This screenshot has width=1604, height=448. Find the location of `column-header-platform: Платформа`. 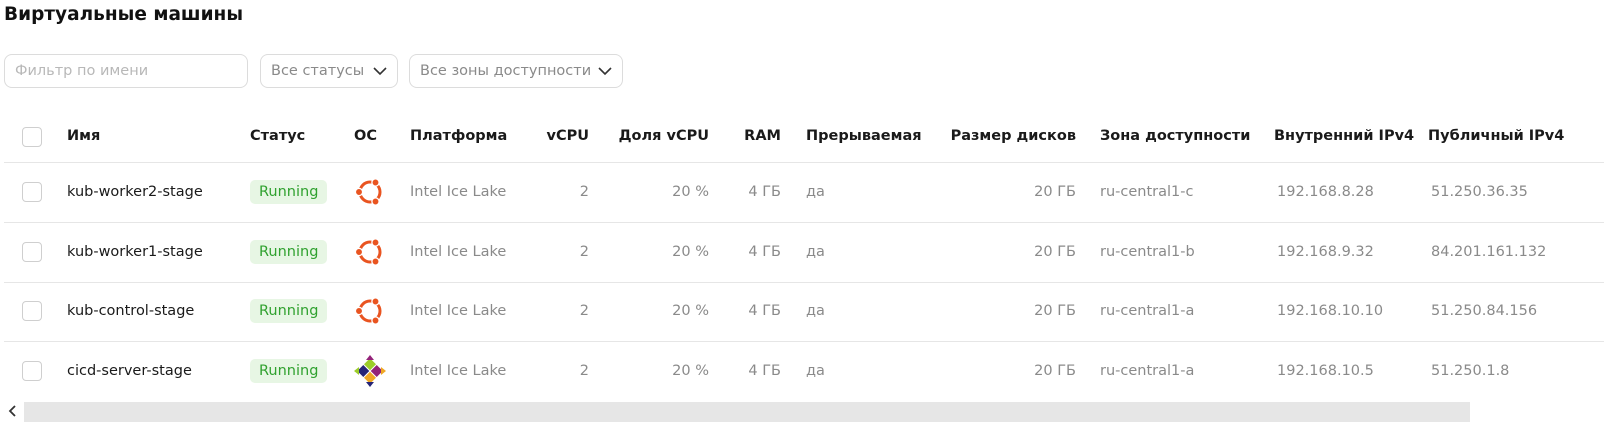

column-header-platform: Платформа is located at coordinates (458, 136).